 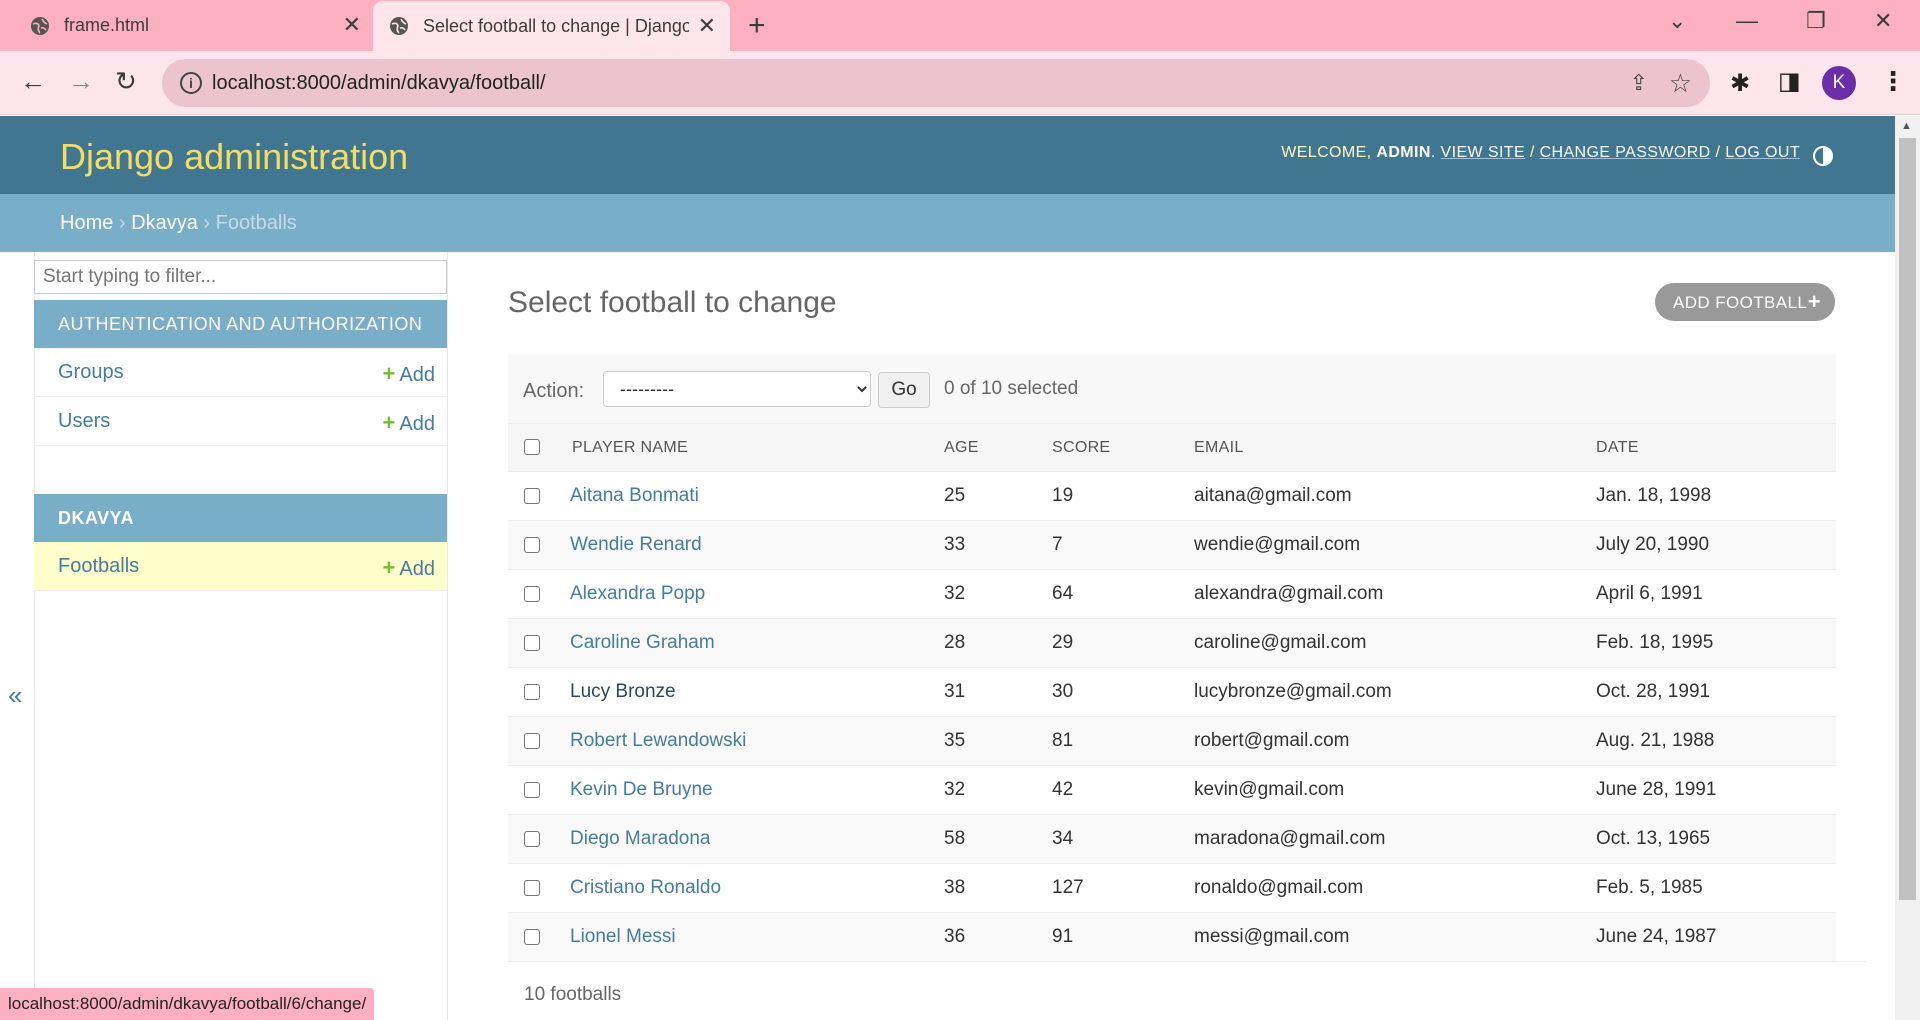 I want to click on selection-counter: 0 of 10 selected, so click(x=1011, y=388).